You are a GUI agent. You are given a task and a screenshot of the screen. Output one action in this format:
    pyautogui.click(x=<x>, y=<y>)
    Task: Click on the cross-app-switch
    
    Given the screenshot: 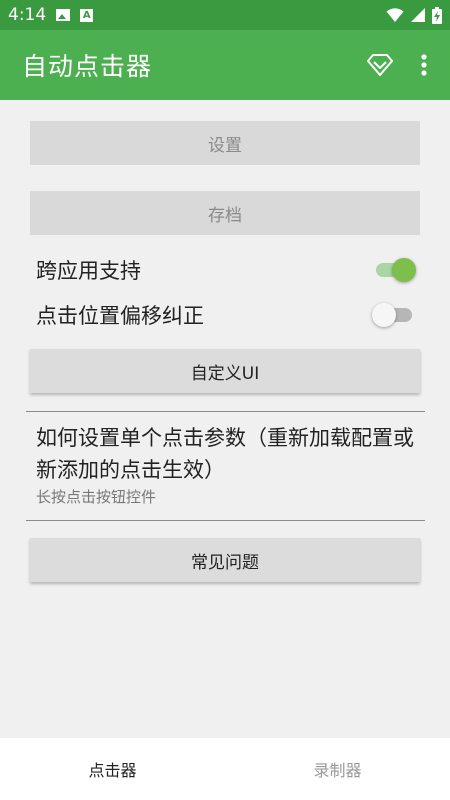 What is the action you would take?
    pyautogui.click(x=394, y=270)
    